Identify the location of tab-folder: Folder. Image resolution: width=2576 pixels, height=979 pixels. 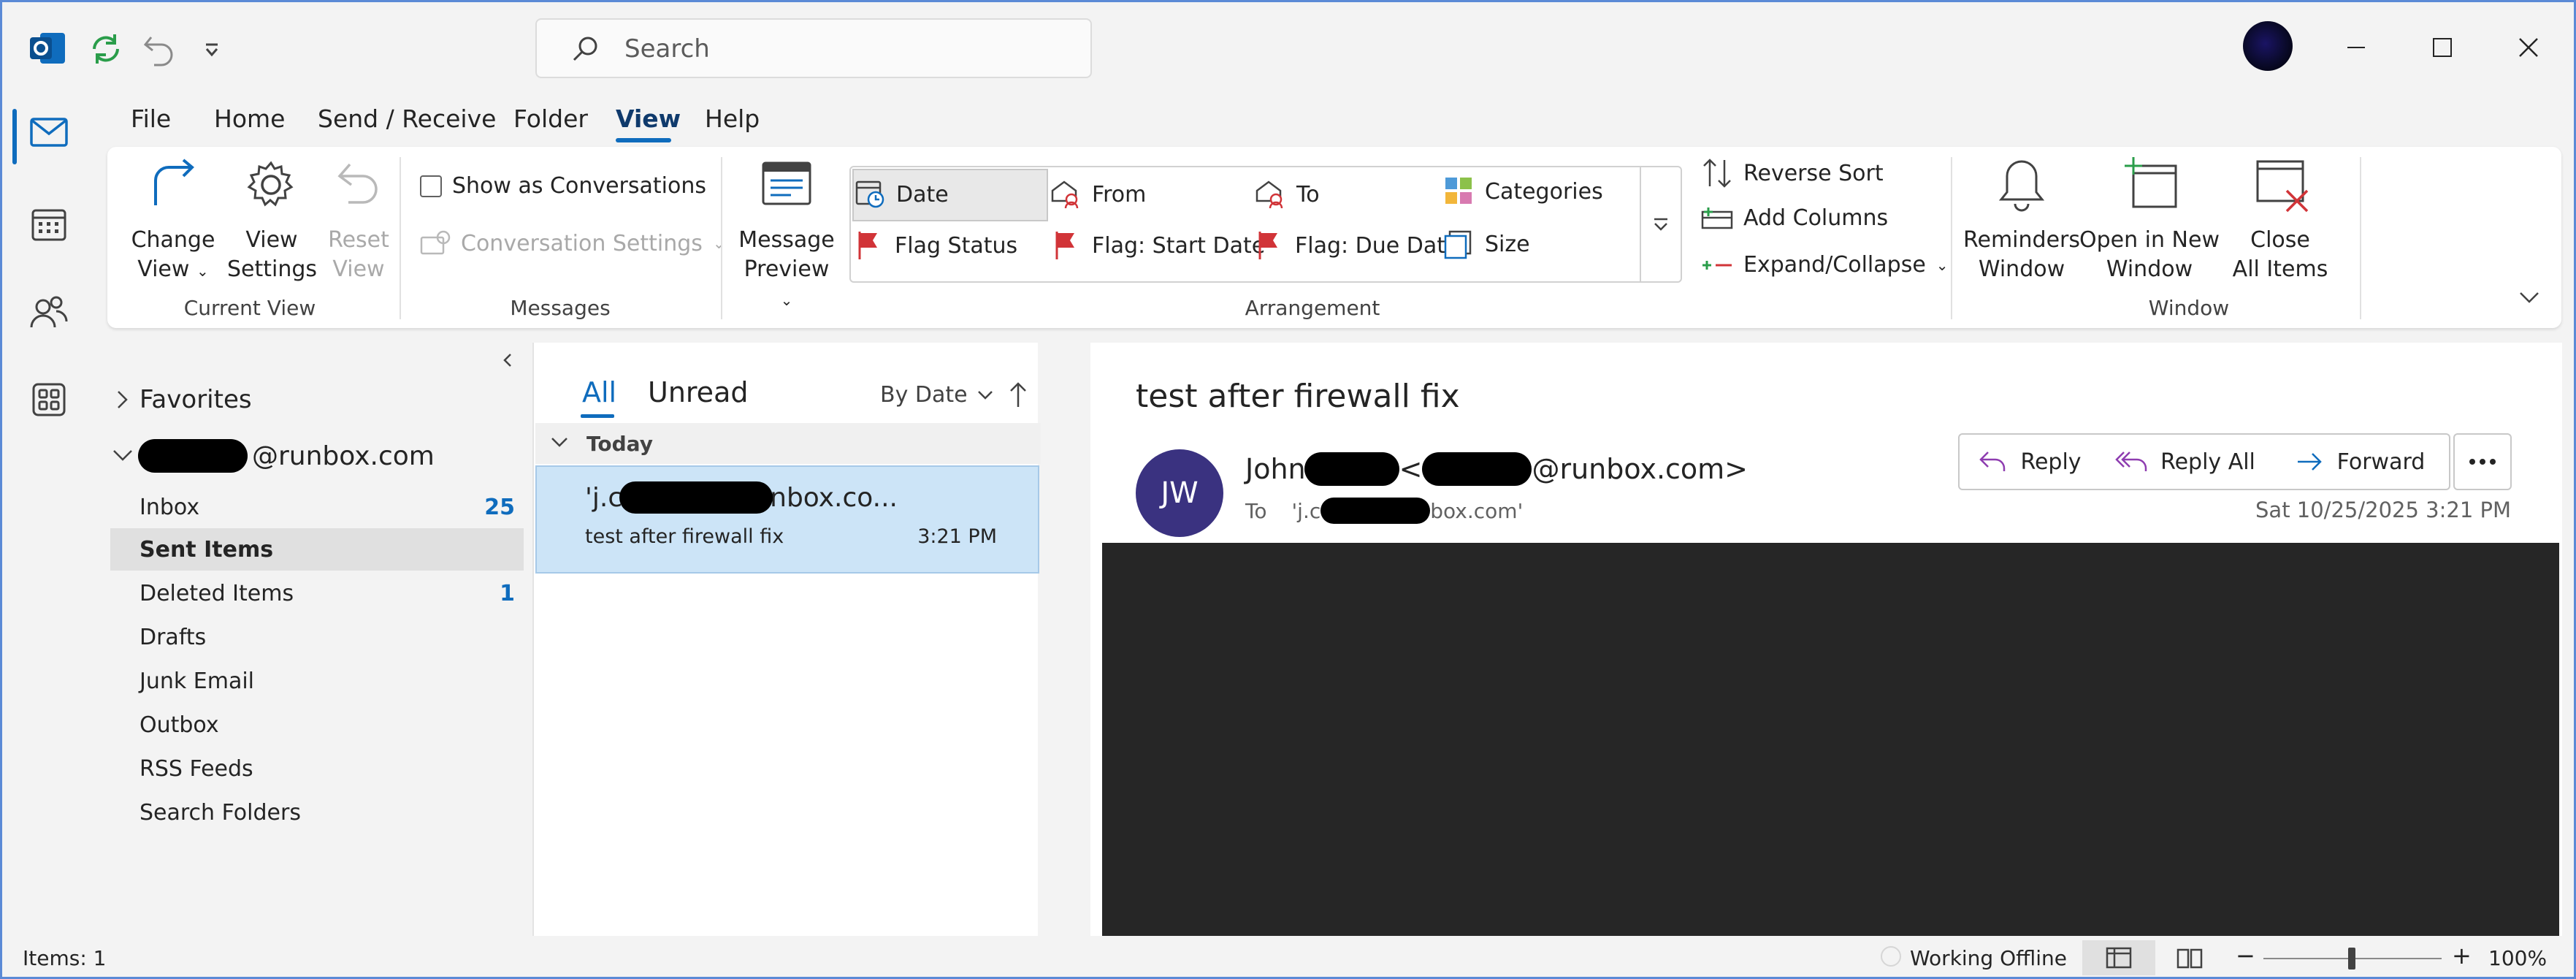
(550, 118).